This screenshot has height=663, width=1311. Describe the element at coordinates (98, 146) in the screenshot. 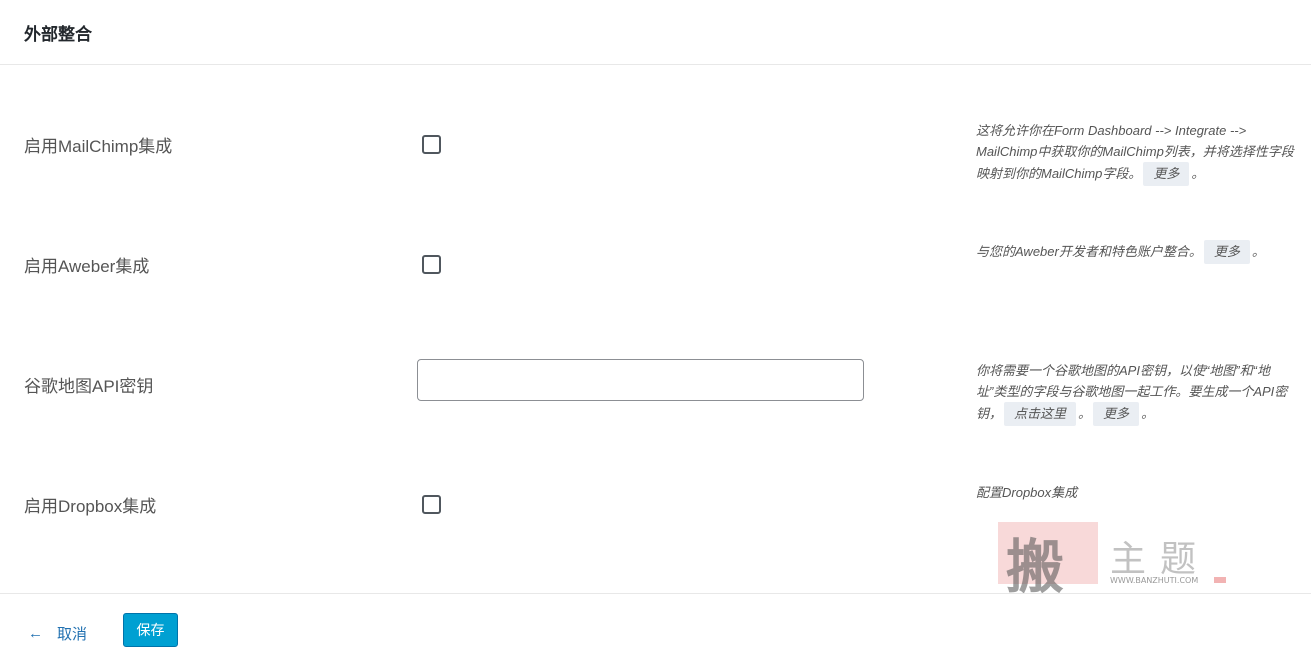

I see `mailchimp-label: 启用MailChimp集成` at that location.